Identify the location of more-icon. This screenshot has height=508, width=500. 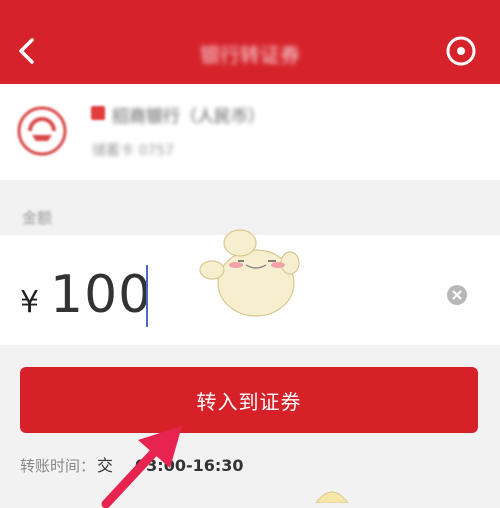
(461, 51).